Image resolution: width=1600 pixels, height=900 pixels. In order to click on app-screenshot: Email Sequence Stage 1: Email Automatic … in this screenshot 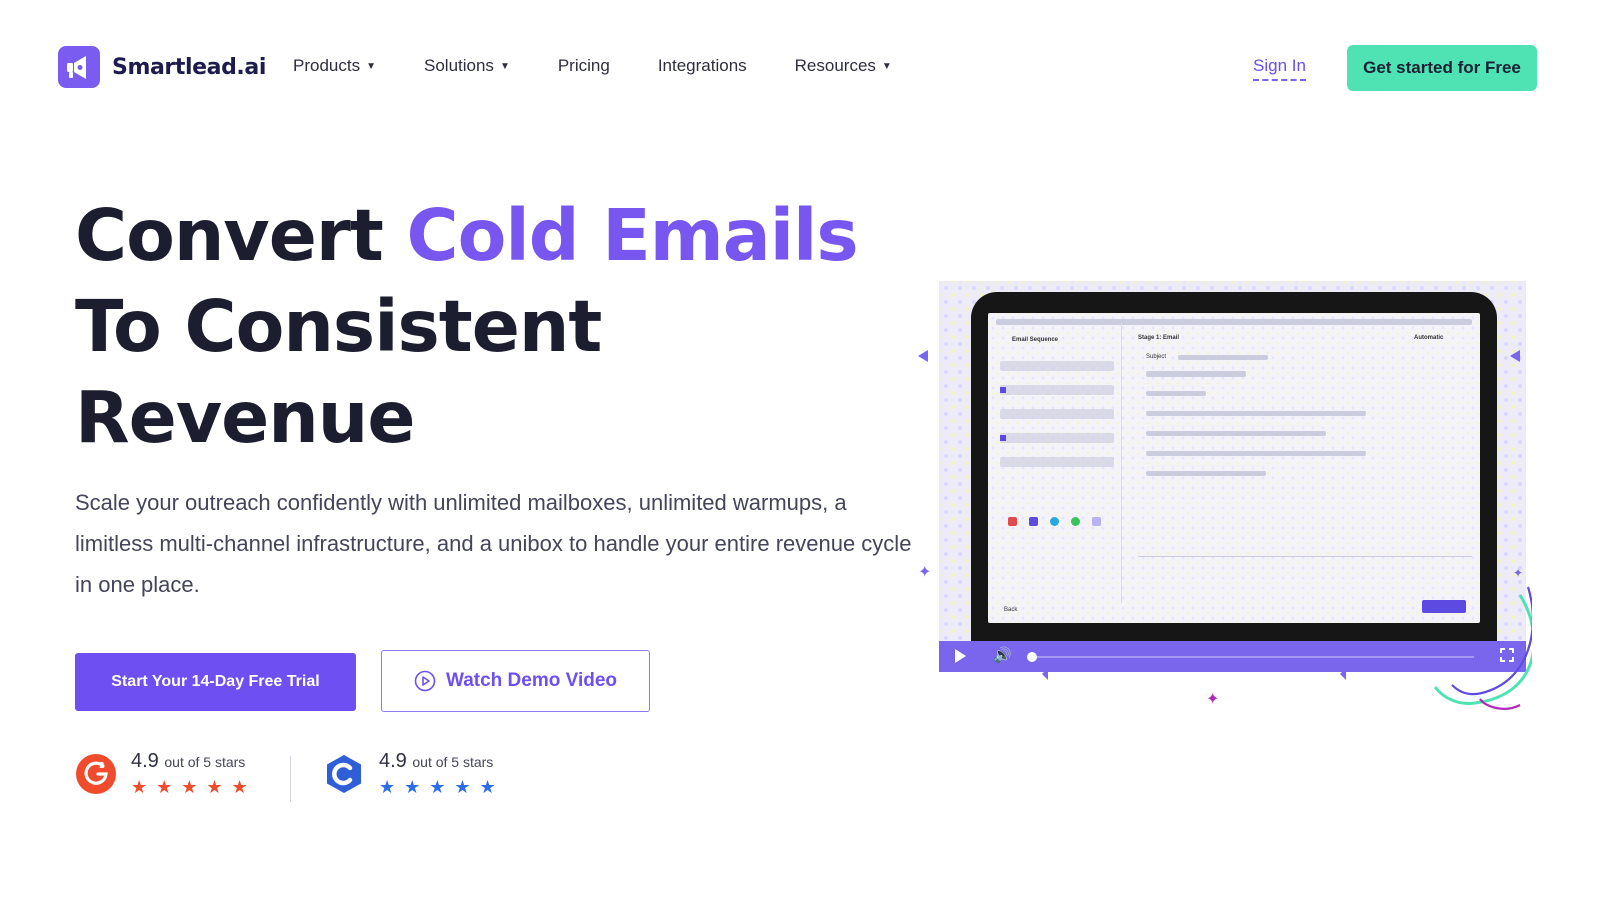, I will do `click(1234, 468)`.